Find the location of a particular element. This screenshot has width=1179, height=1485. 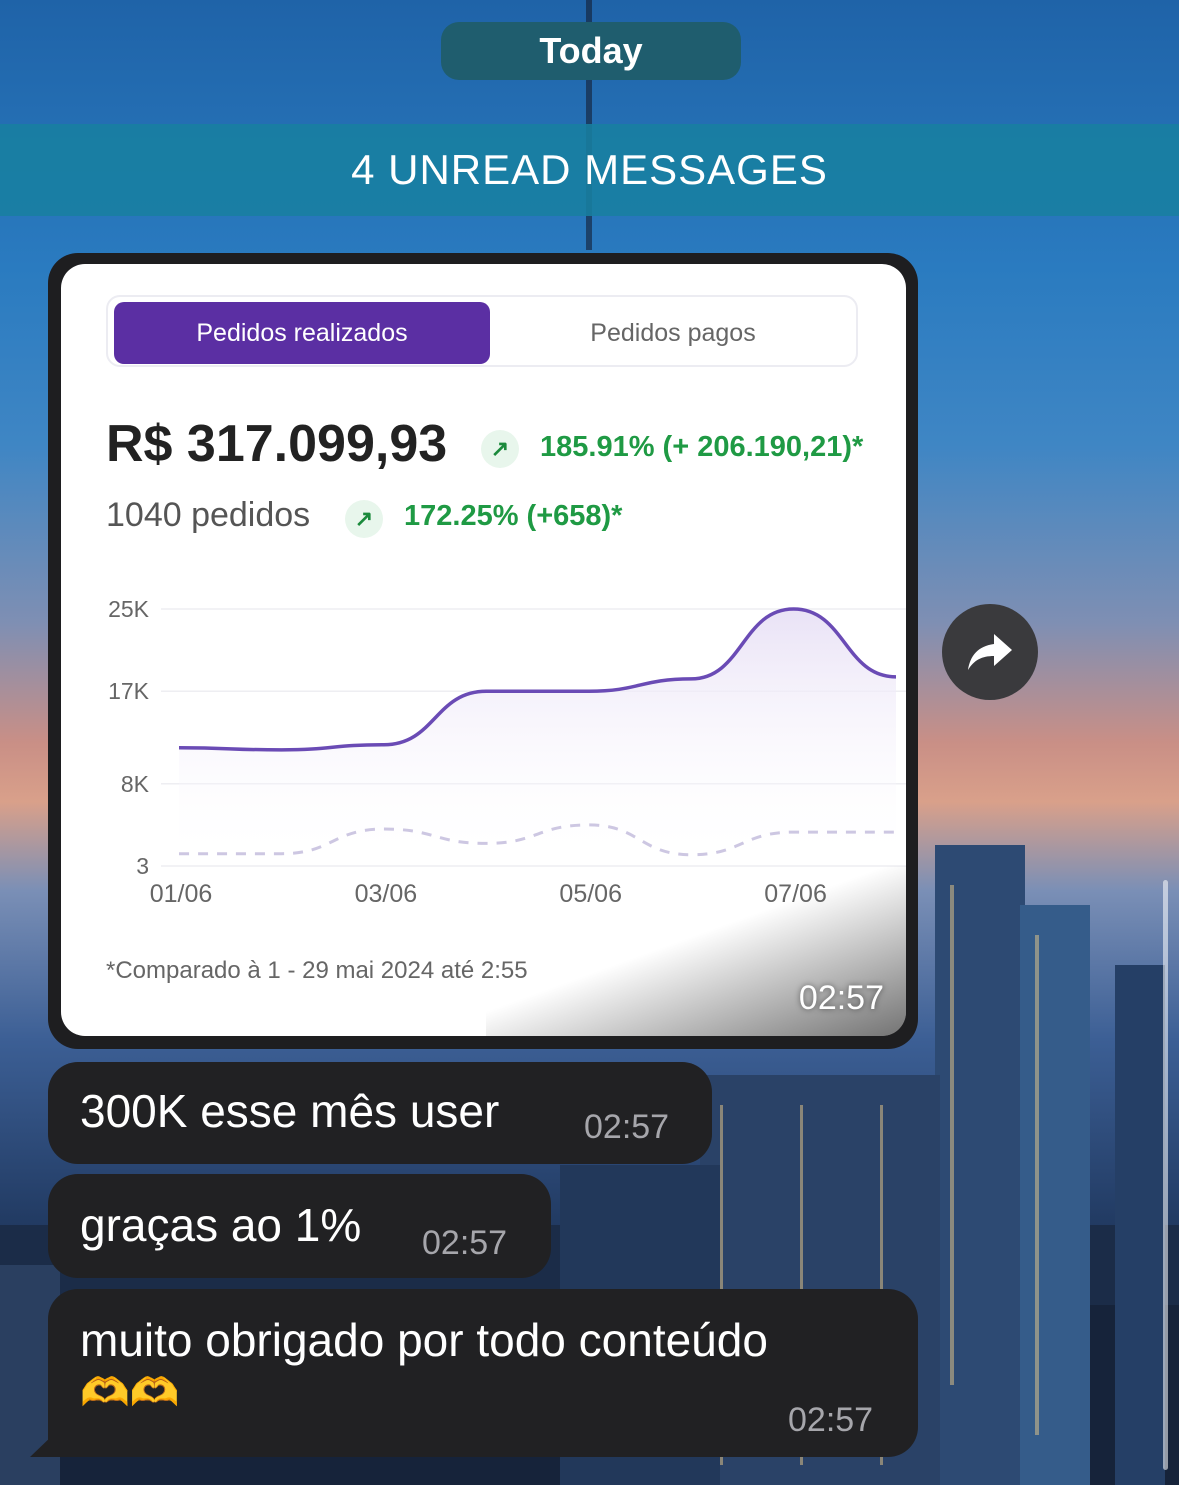

y-tick-label: 8K is located at coordinates (135, 784).